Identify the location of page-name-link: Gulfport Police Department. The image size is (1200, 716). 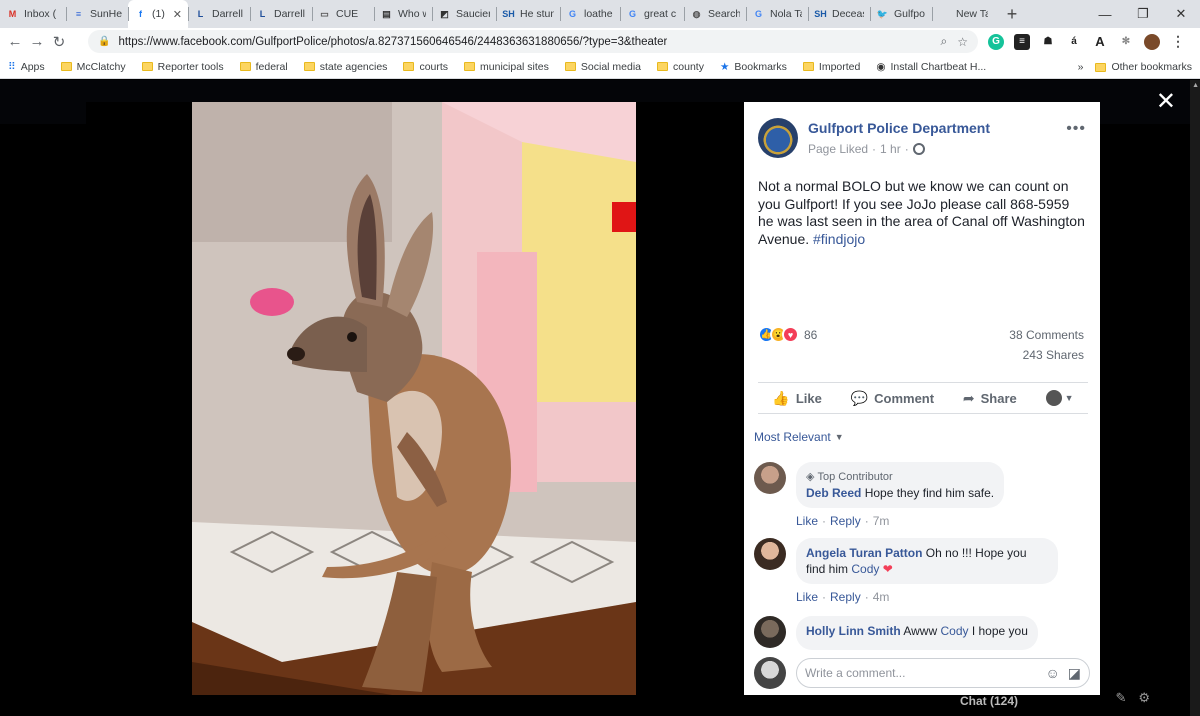
(899, 128).